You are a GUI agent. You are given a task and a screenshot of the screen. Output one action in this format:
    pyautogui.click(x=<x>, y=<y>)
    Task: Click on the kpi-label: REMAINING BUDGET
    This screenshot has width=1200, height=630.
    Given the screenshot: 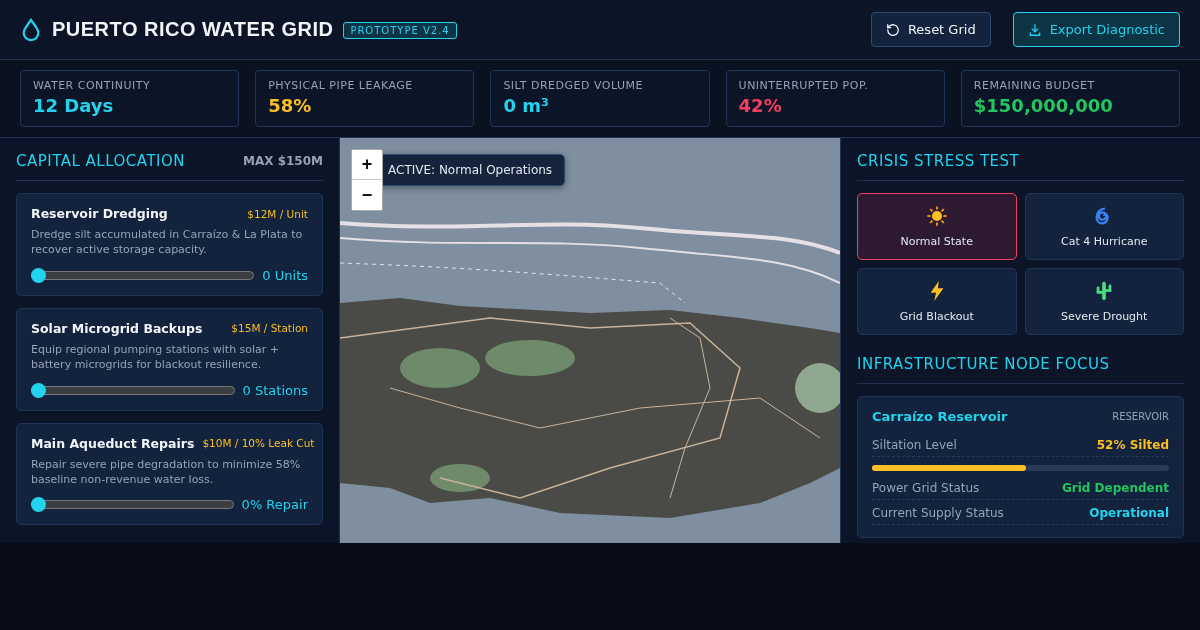 What is the action you would take?
    pyautogui.click(x=1034, y=85)
    